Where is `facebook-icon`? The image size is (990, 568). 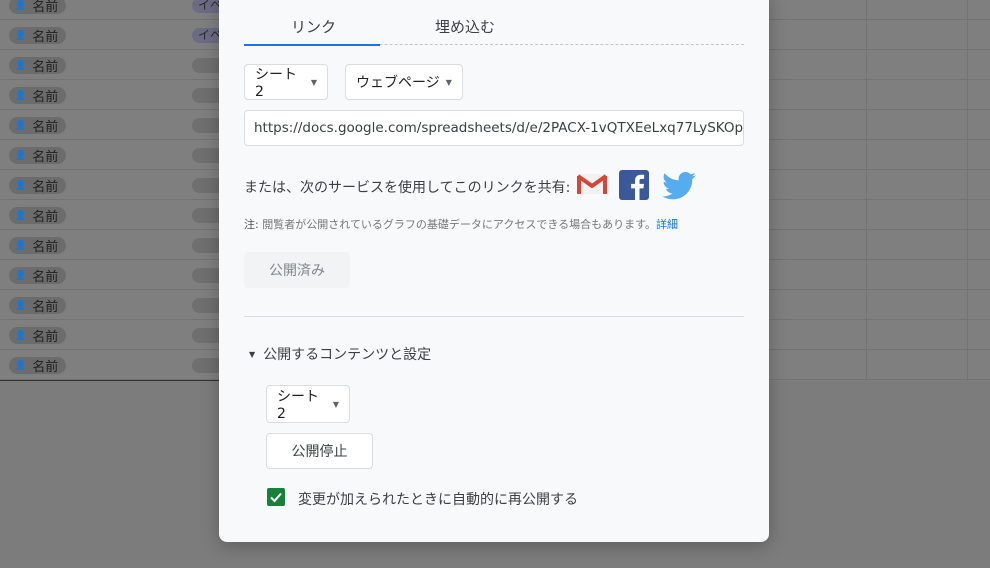 facebook-icon is located at coordinates (634, 185).